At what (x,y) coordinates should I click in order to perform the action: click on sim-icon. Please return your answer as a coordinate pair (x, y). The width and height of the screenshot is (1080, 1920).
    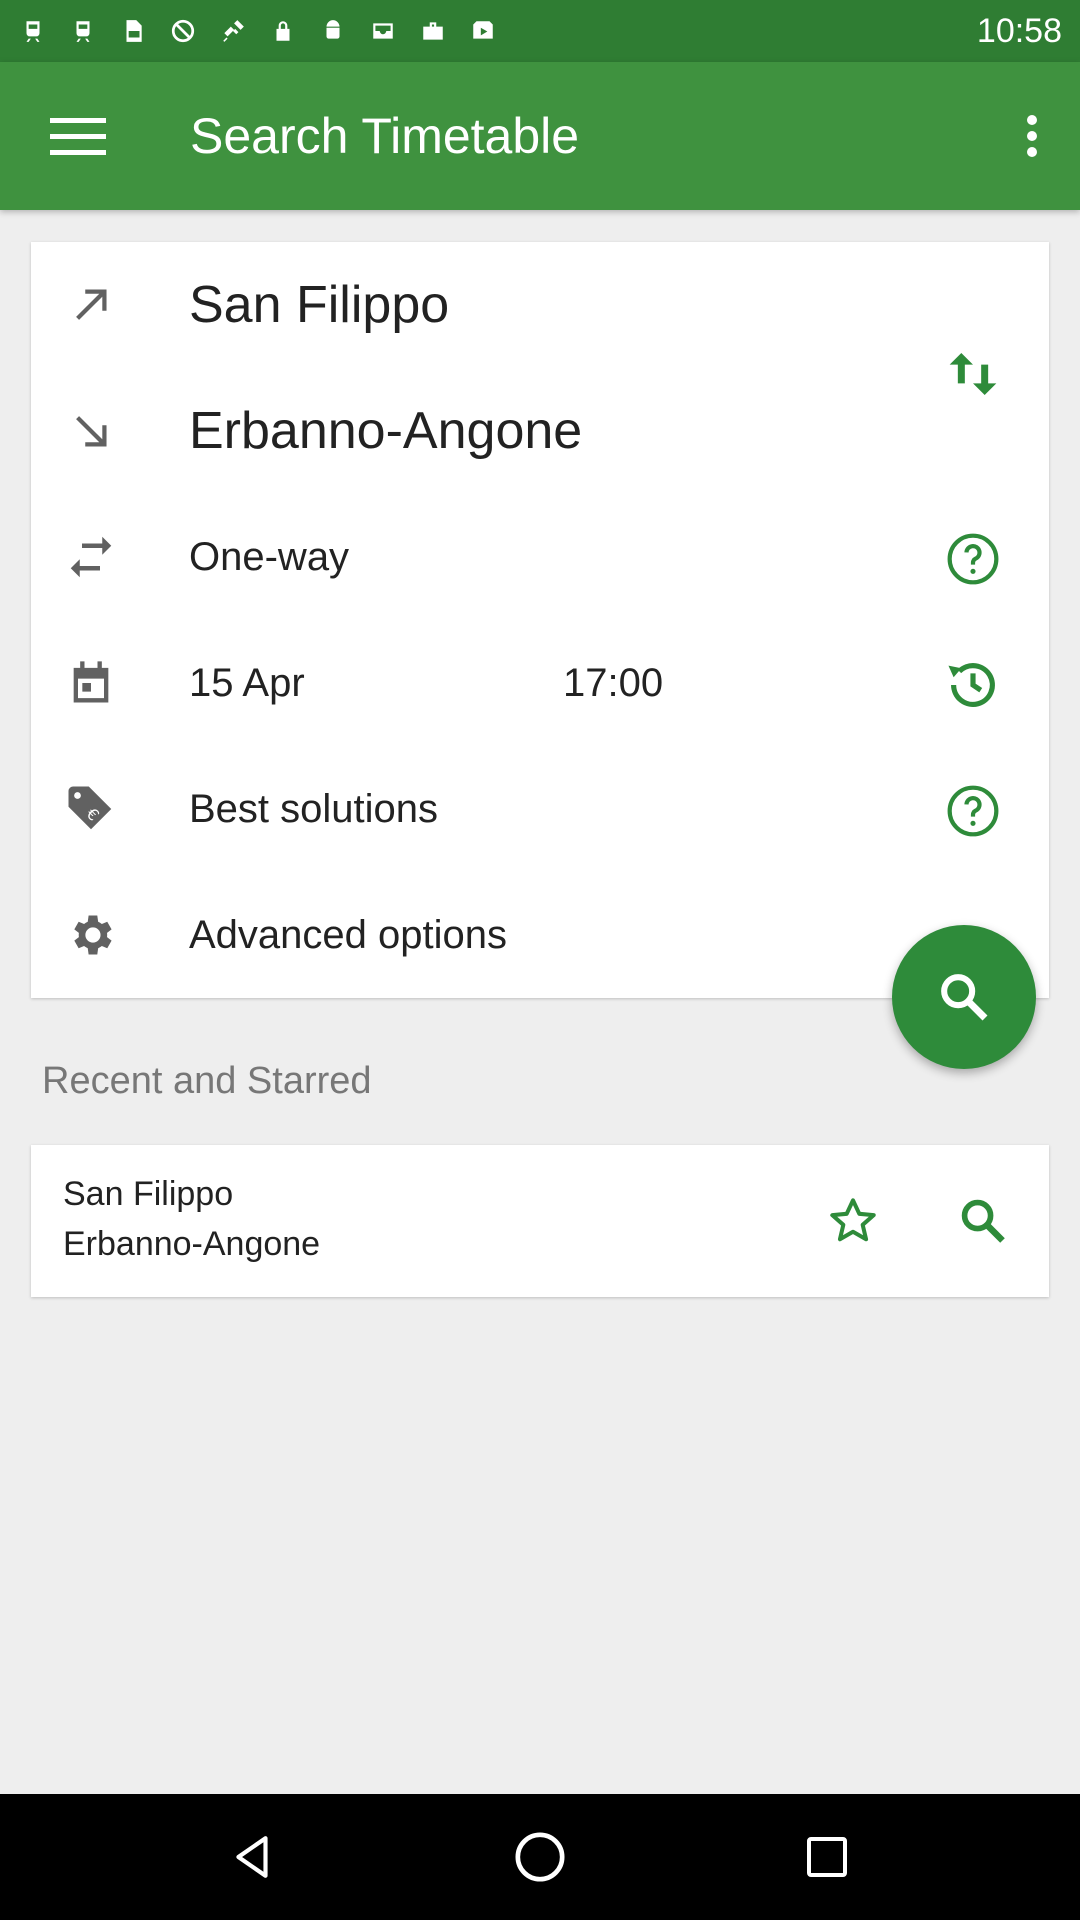
    Looking at the image, I should click on (133, 31).